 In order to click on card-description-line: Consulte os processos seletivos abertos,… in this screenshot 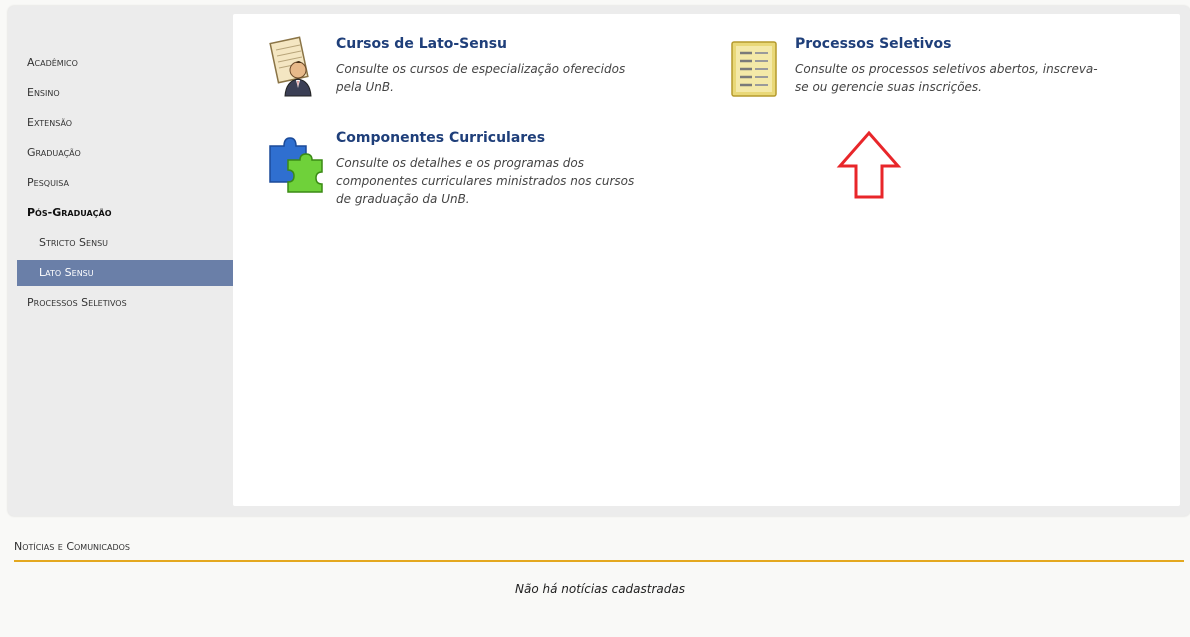, I will do `click(946, 69)`.